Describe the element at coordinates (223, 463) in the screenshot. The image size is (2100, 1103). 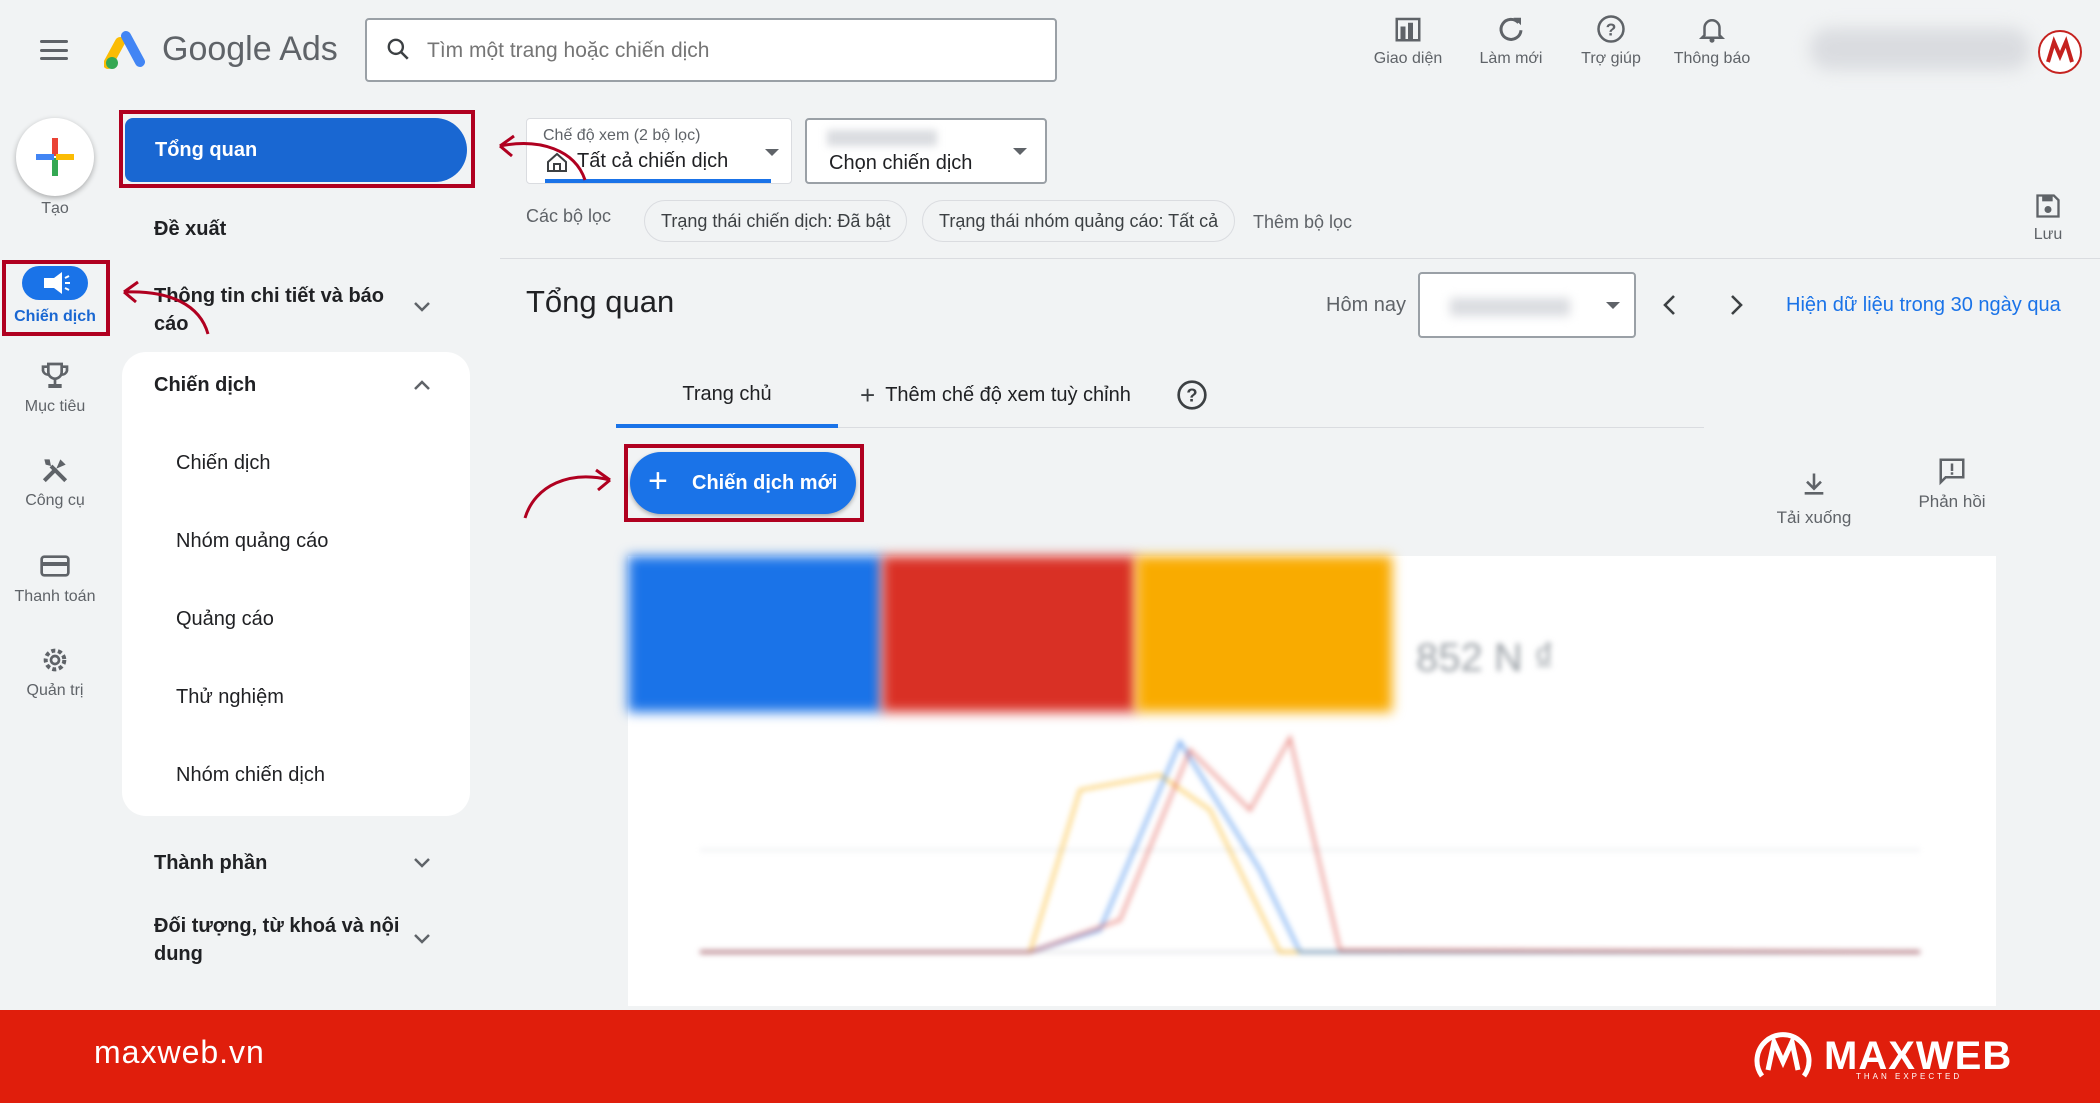
I see `nav-campaigns: Chiến dịch` at that location.